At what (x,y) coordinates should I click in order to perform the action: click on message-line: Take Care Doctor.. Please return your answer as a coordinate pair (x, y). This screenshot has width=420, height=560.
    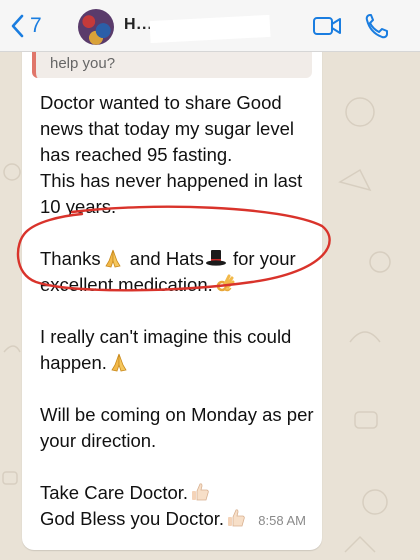
    Looking at the image, I should click on (185, 493).